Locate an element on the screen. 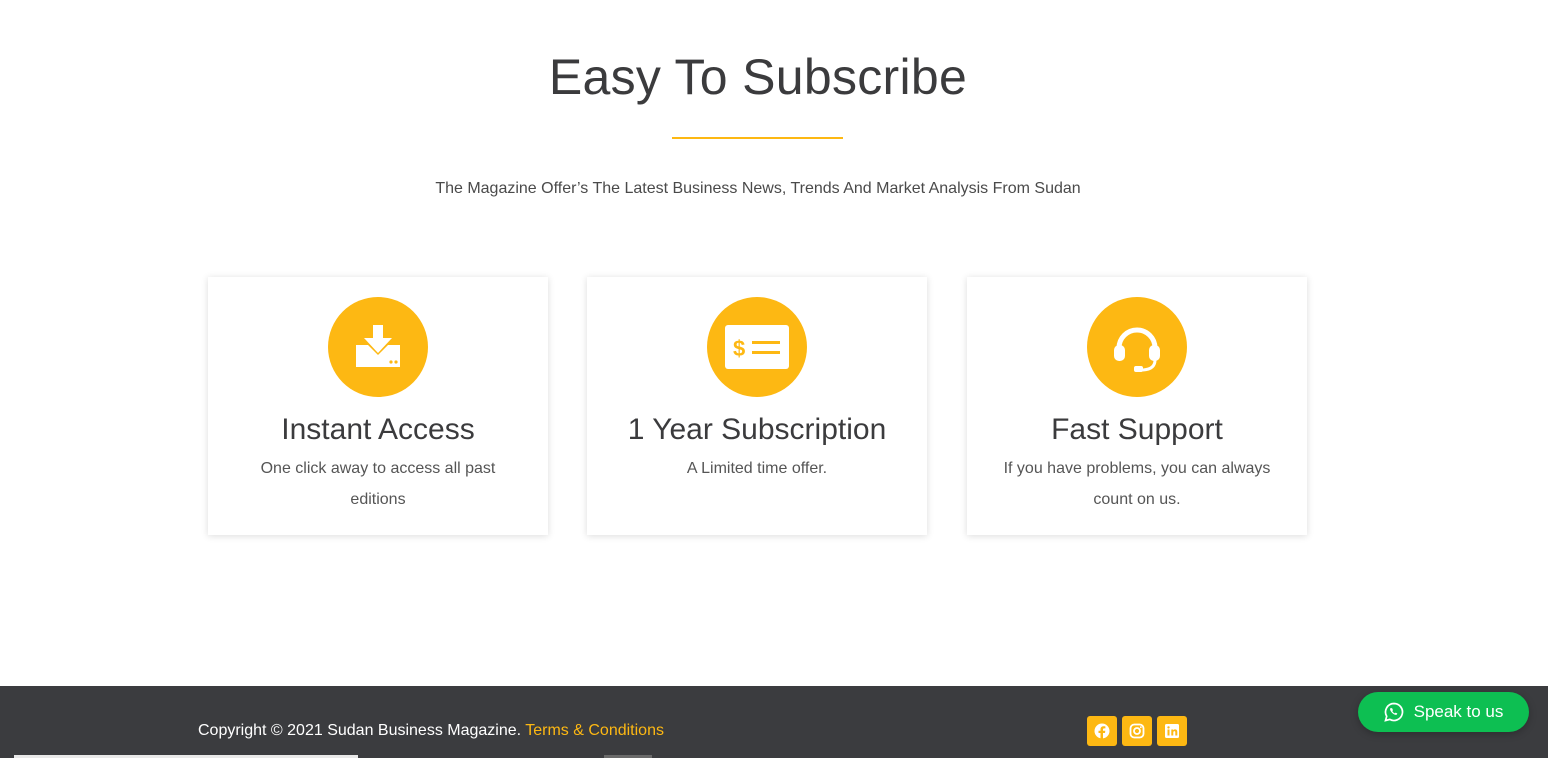 Image resolution: width=1548 pixels, height=758 pixels. speak-to-us-button: Speak to us is located at coordinates (1443, 712).